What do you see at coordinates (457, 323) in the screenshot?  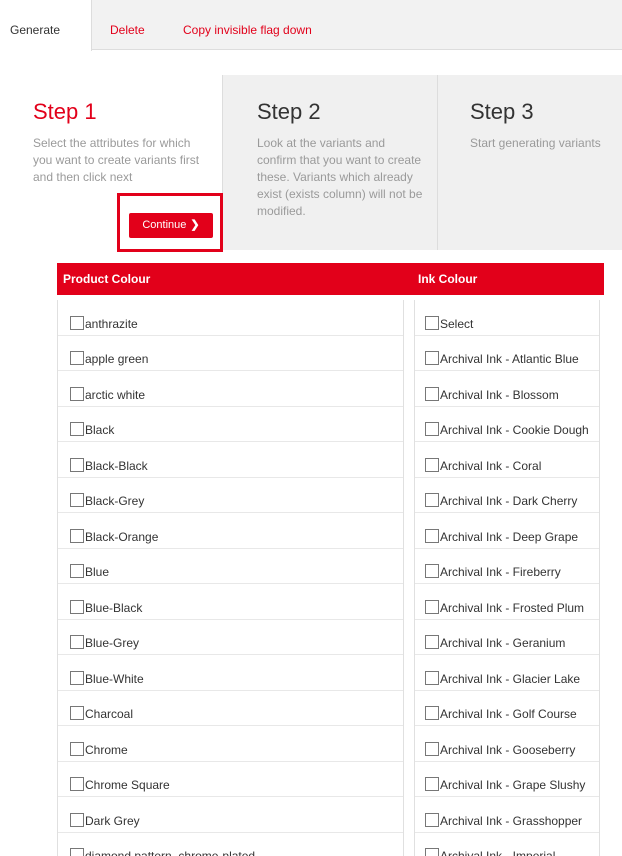 I see `ink-colour-label: Select` at bounding box center [457, 323].